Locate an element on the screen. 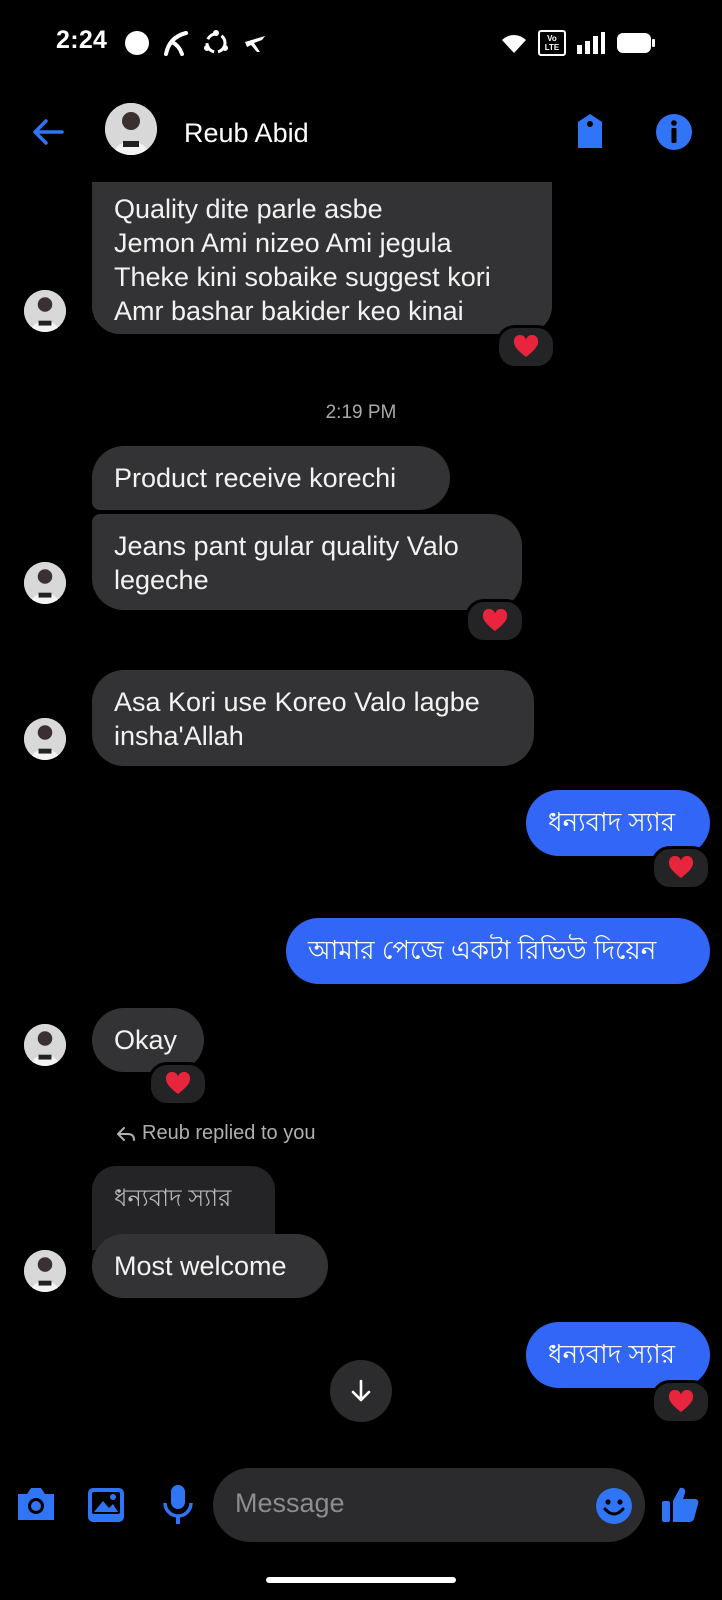  battery-icon is located at coordinates (636, 43).